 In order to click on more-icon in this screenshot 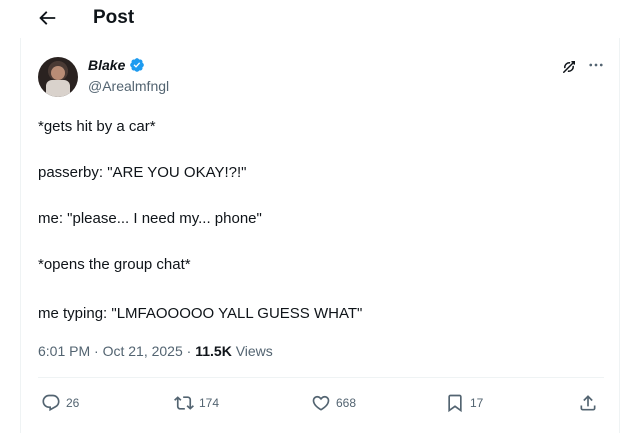, I will do `click(596, 65)`.